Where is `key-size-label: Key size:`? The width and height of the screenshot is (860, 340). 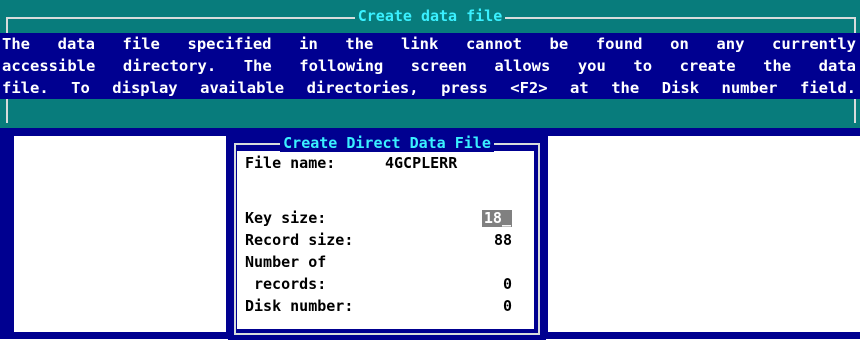
key-size-label: Key size: is located at coordinates (286, 218).